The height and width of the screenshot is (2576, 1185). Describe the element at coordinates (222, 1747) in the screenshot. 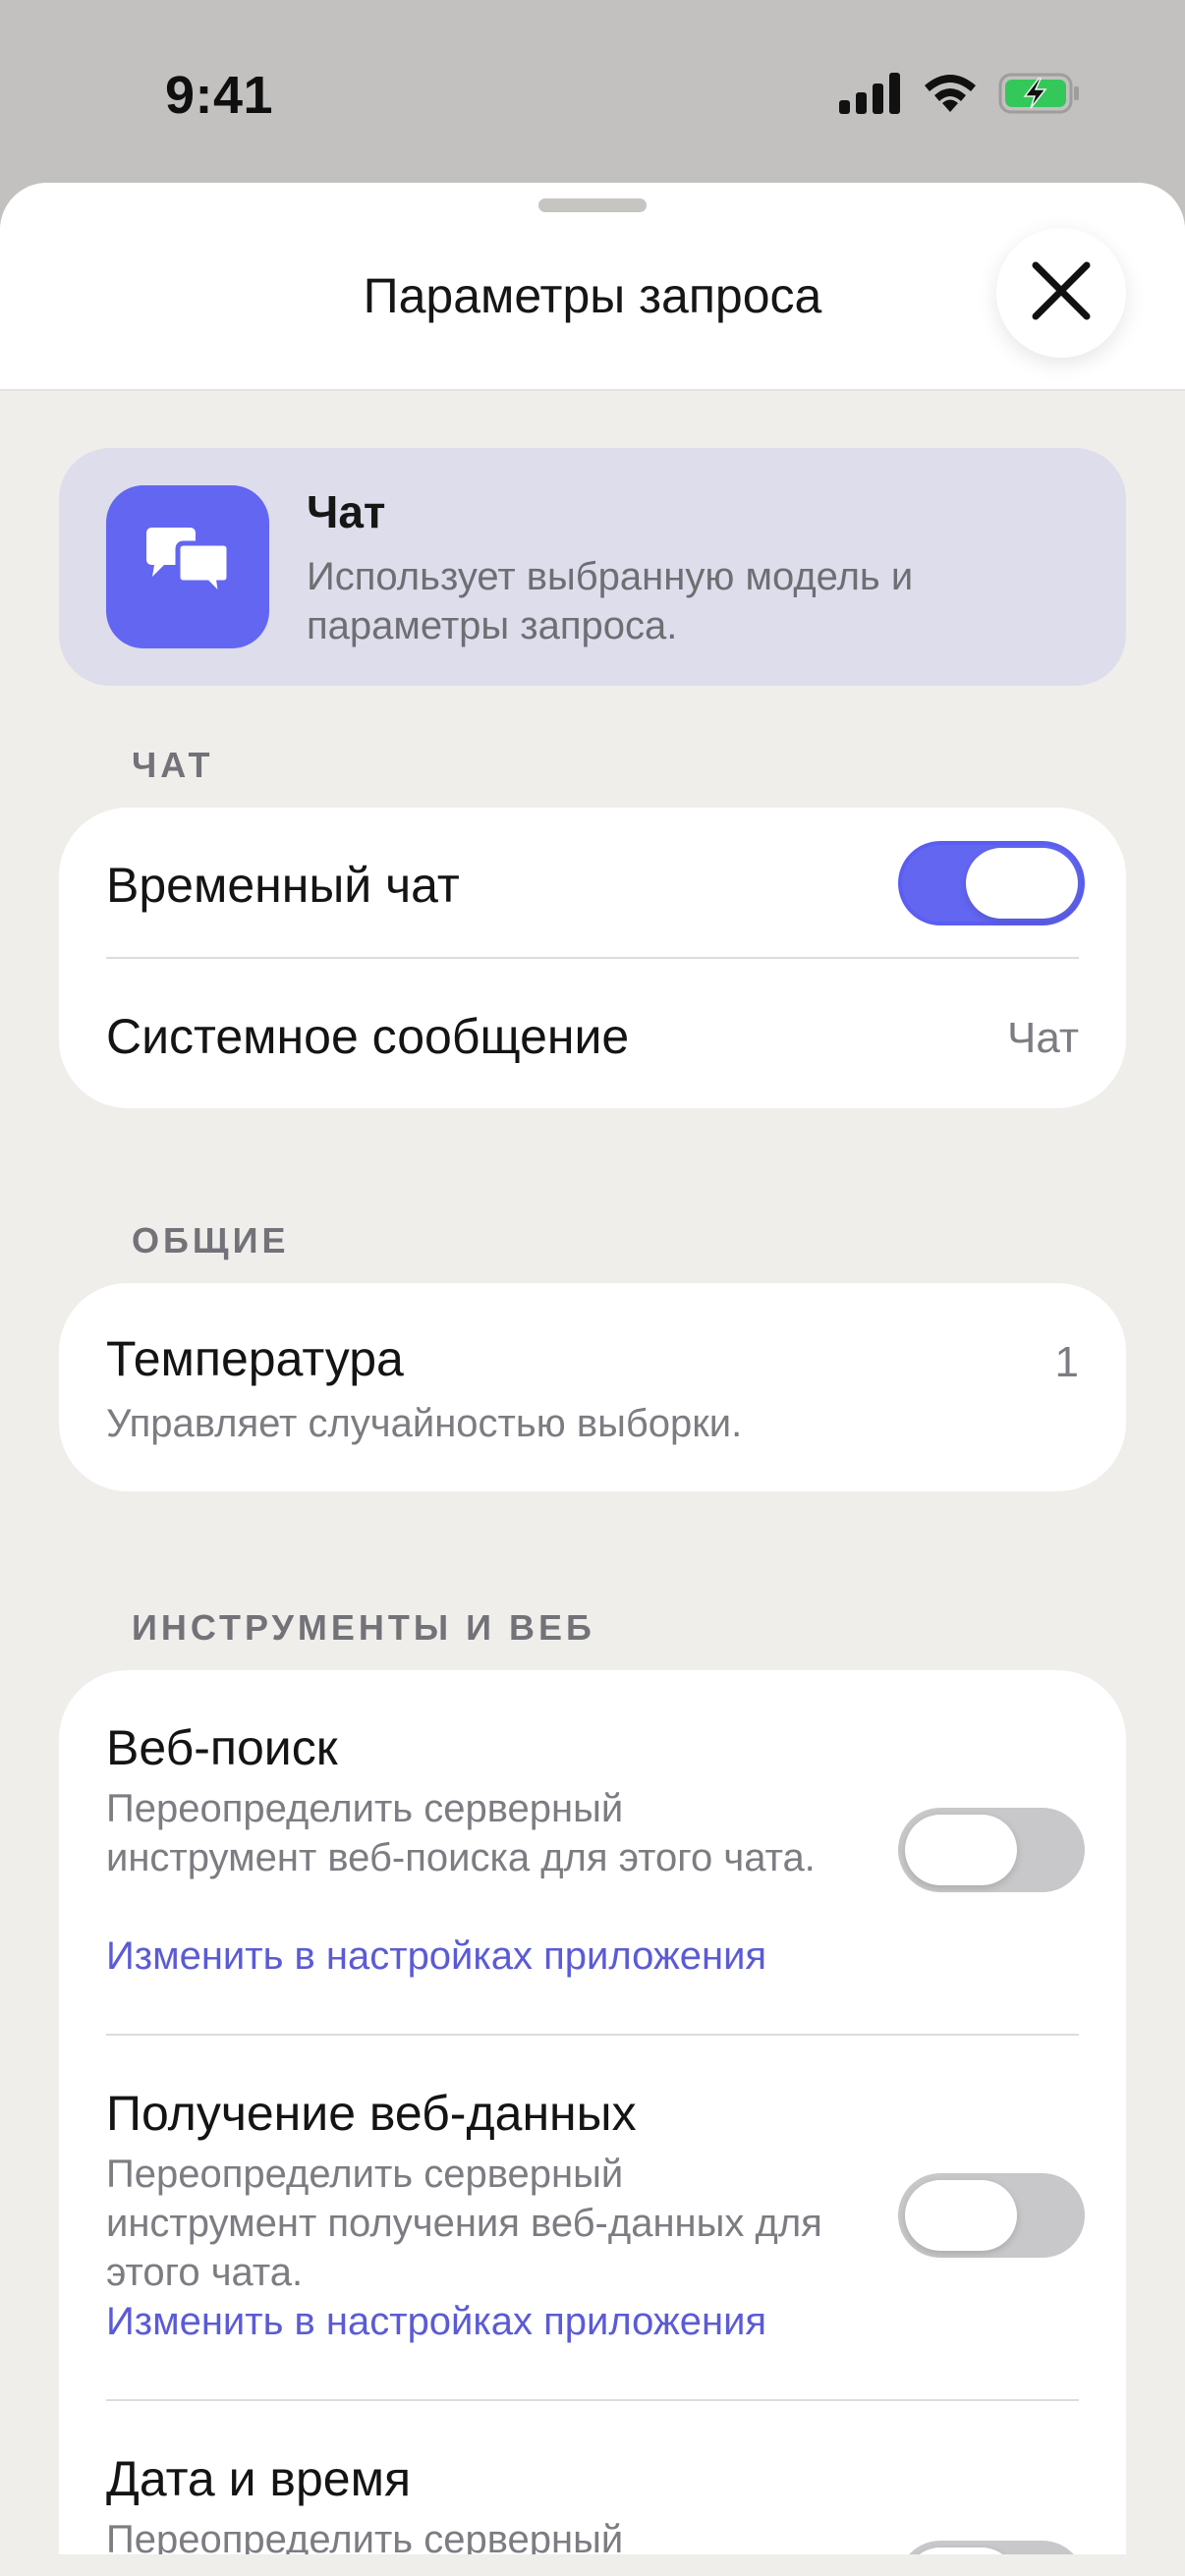

I see `web-search-label: Веб-поиск` at that location.